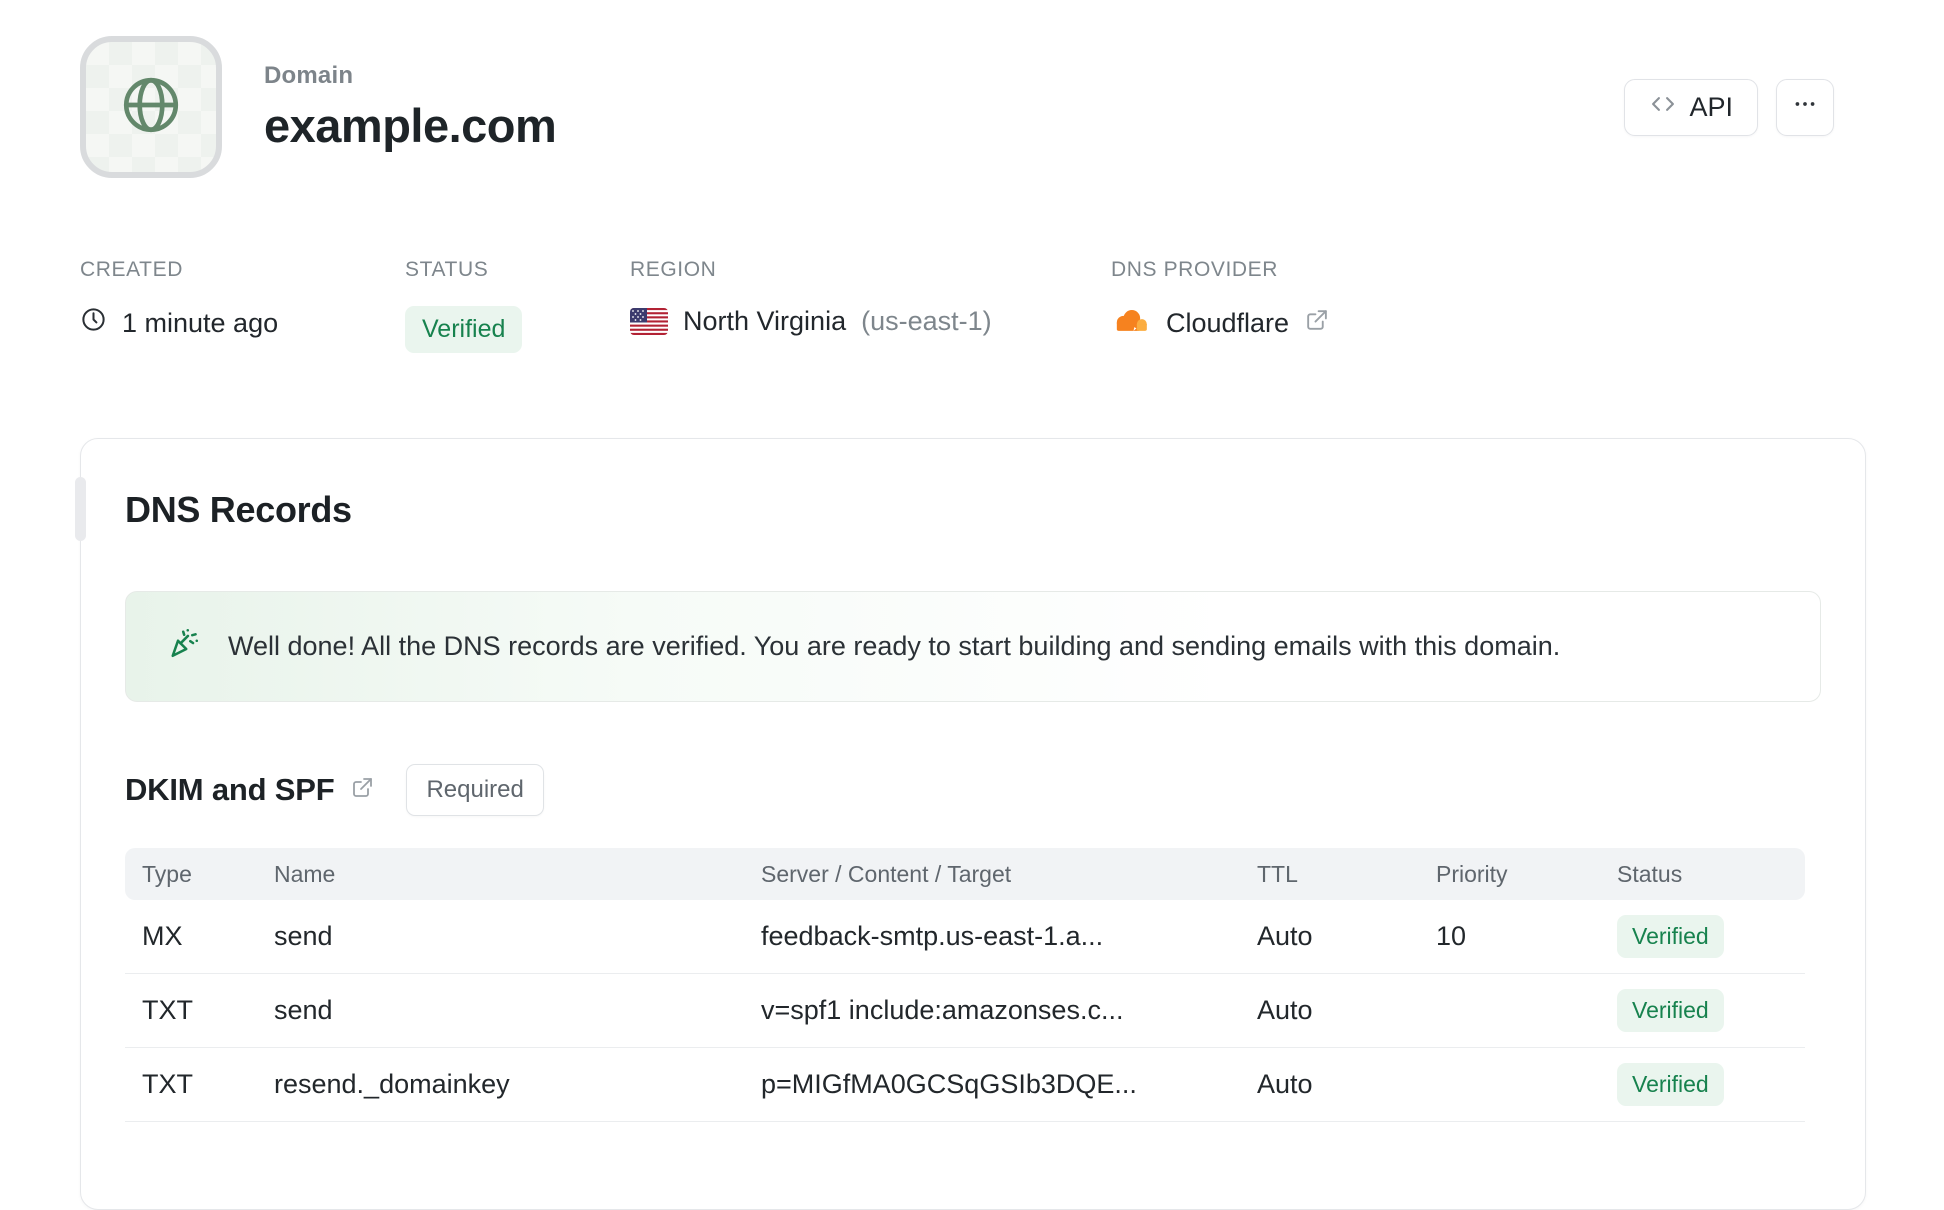  Describe the element at coordinates (447, 269) in the screenshot. I see `status-label: STATUS` at that location.